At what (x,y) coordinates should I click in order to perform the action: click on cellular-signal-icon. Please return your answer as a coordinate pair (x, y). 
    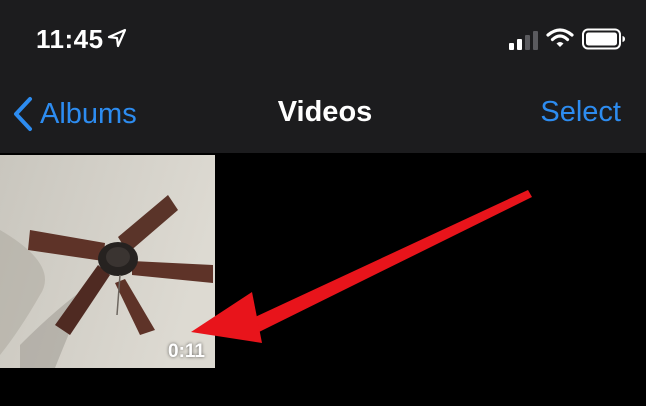
    Looking at the image, I should click on (523, 40).